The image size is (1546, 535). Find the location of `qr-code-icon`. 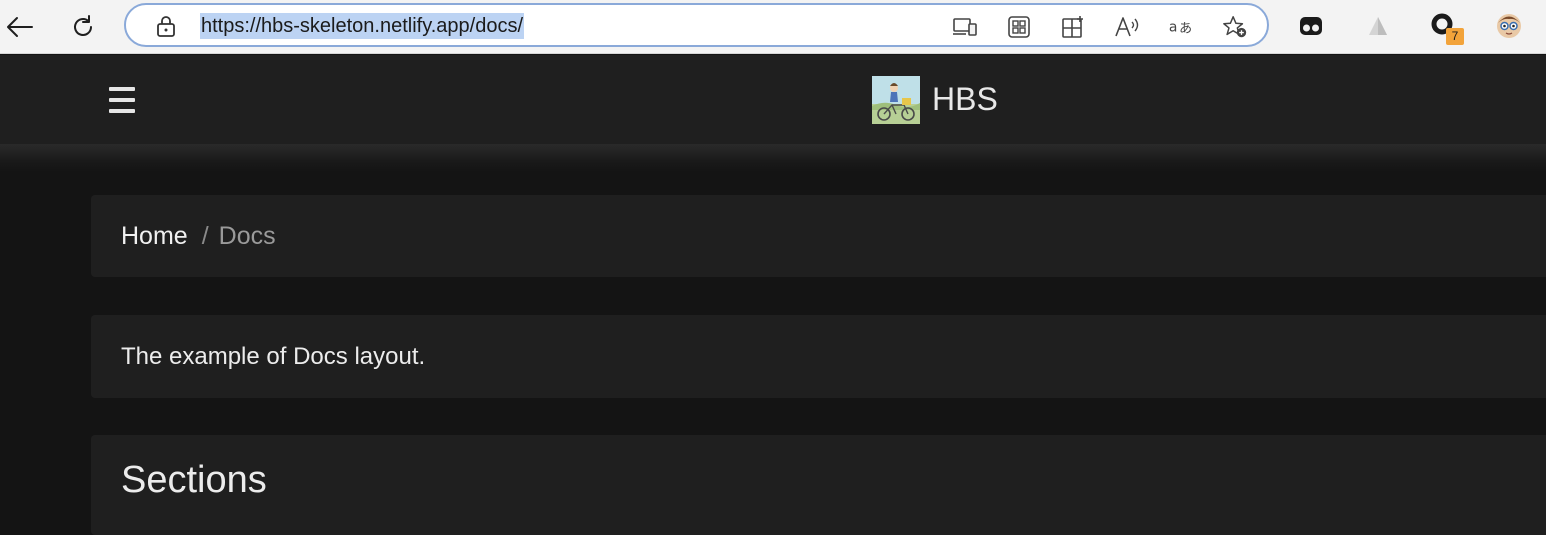

qr-code-icon is located at coordinates (1019, 27).